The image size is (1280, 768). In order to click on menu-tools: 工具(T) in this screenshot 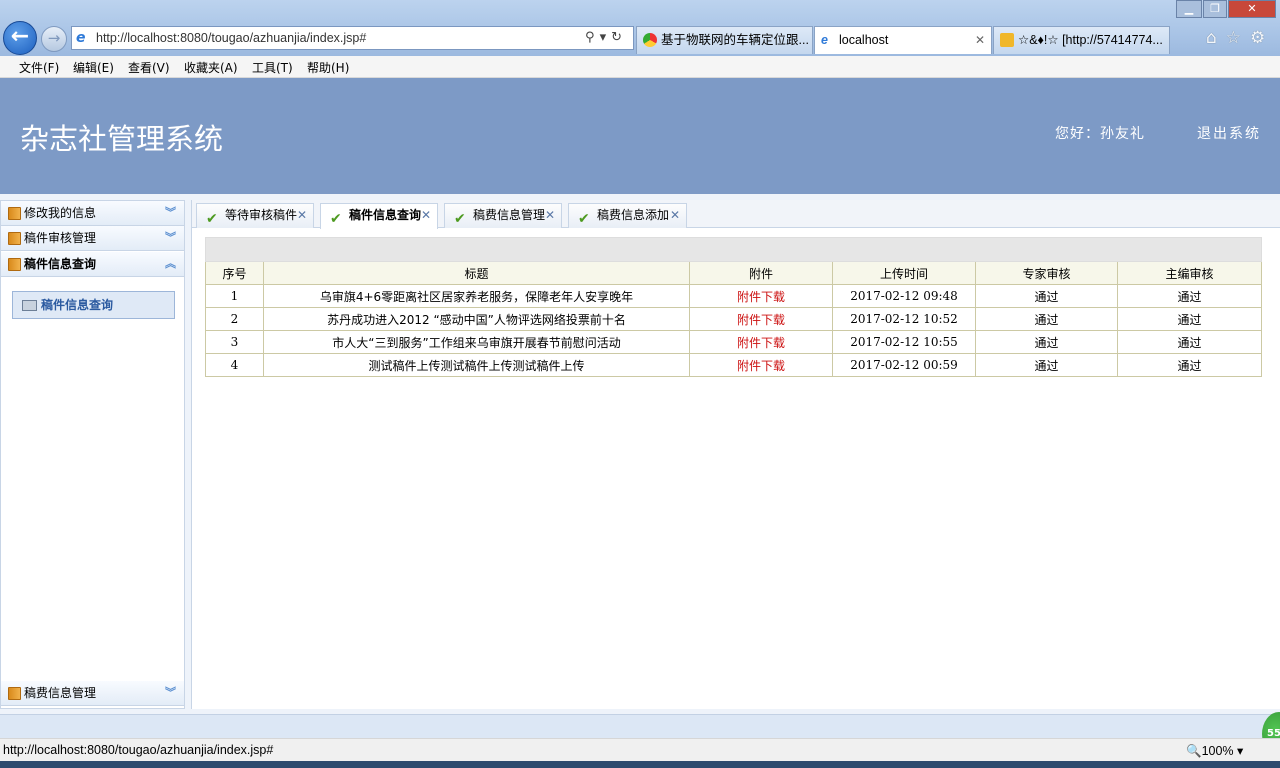, I will do `click(272, 67)`.